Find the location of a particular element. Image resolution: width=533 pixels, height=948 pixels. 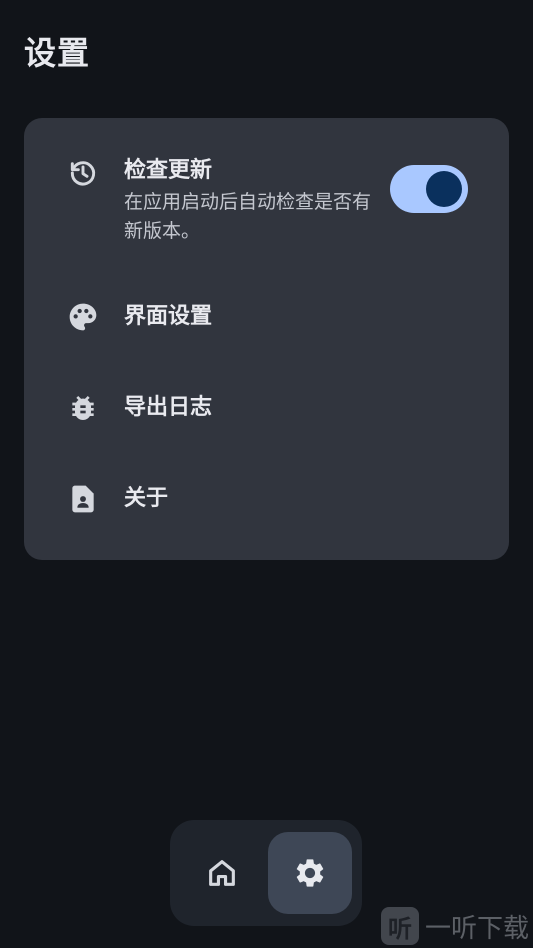

watermark-logo: 听 is located at coordinates (399, 926).